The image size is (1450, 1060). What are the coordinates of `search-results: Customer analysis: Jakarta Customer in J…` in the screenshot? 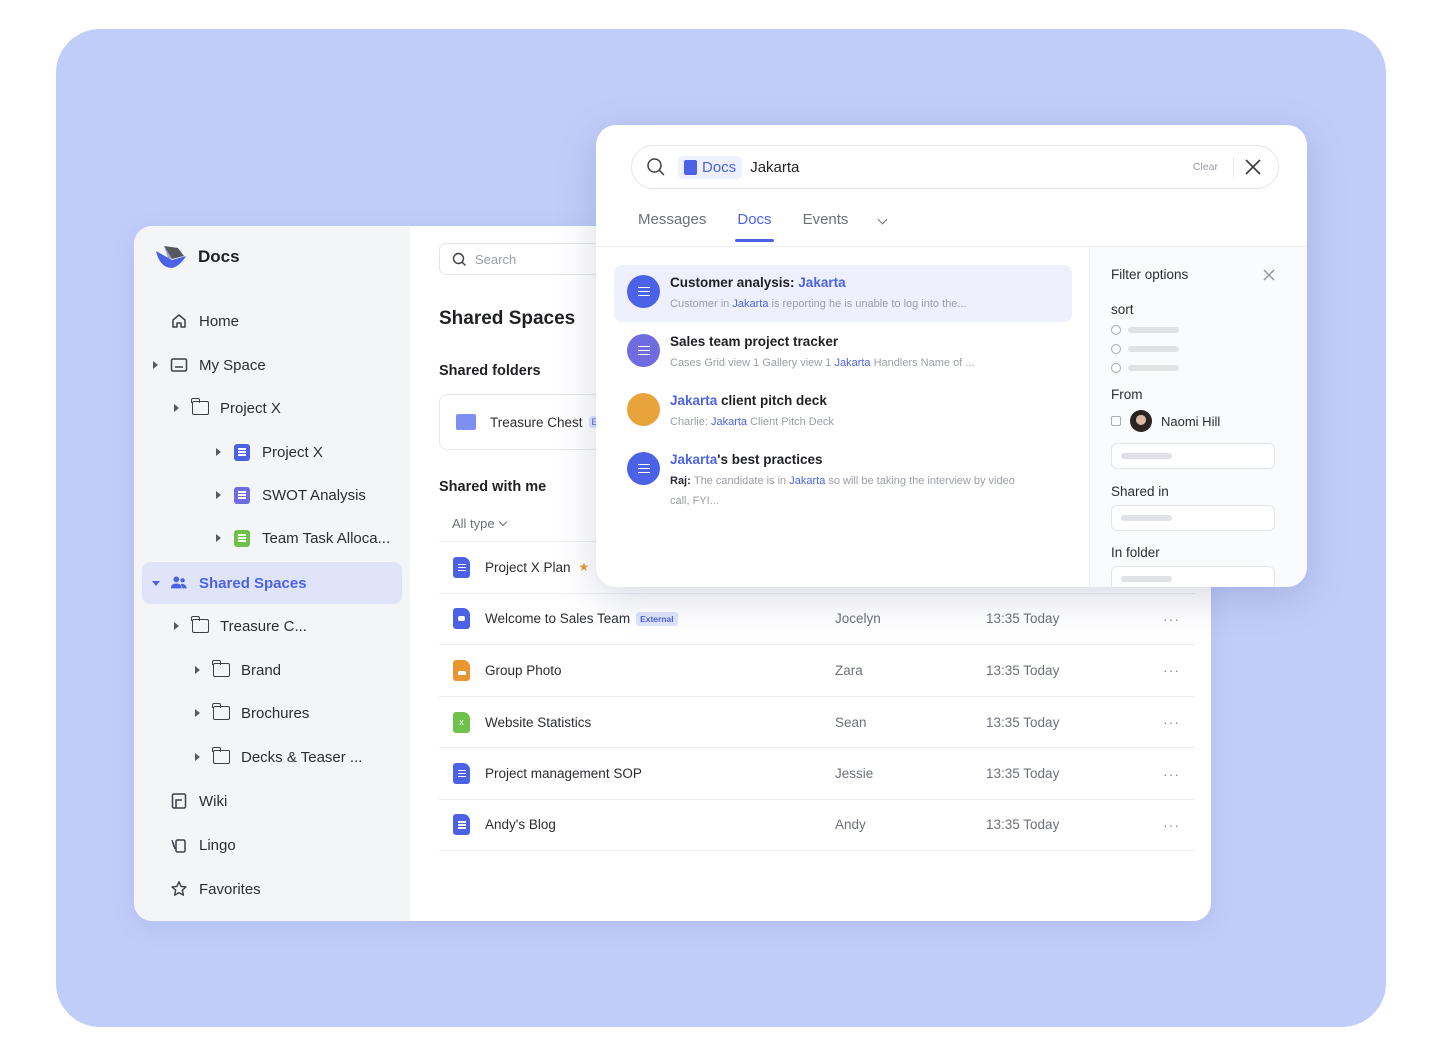 It's located at (843, 393).